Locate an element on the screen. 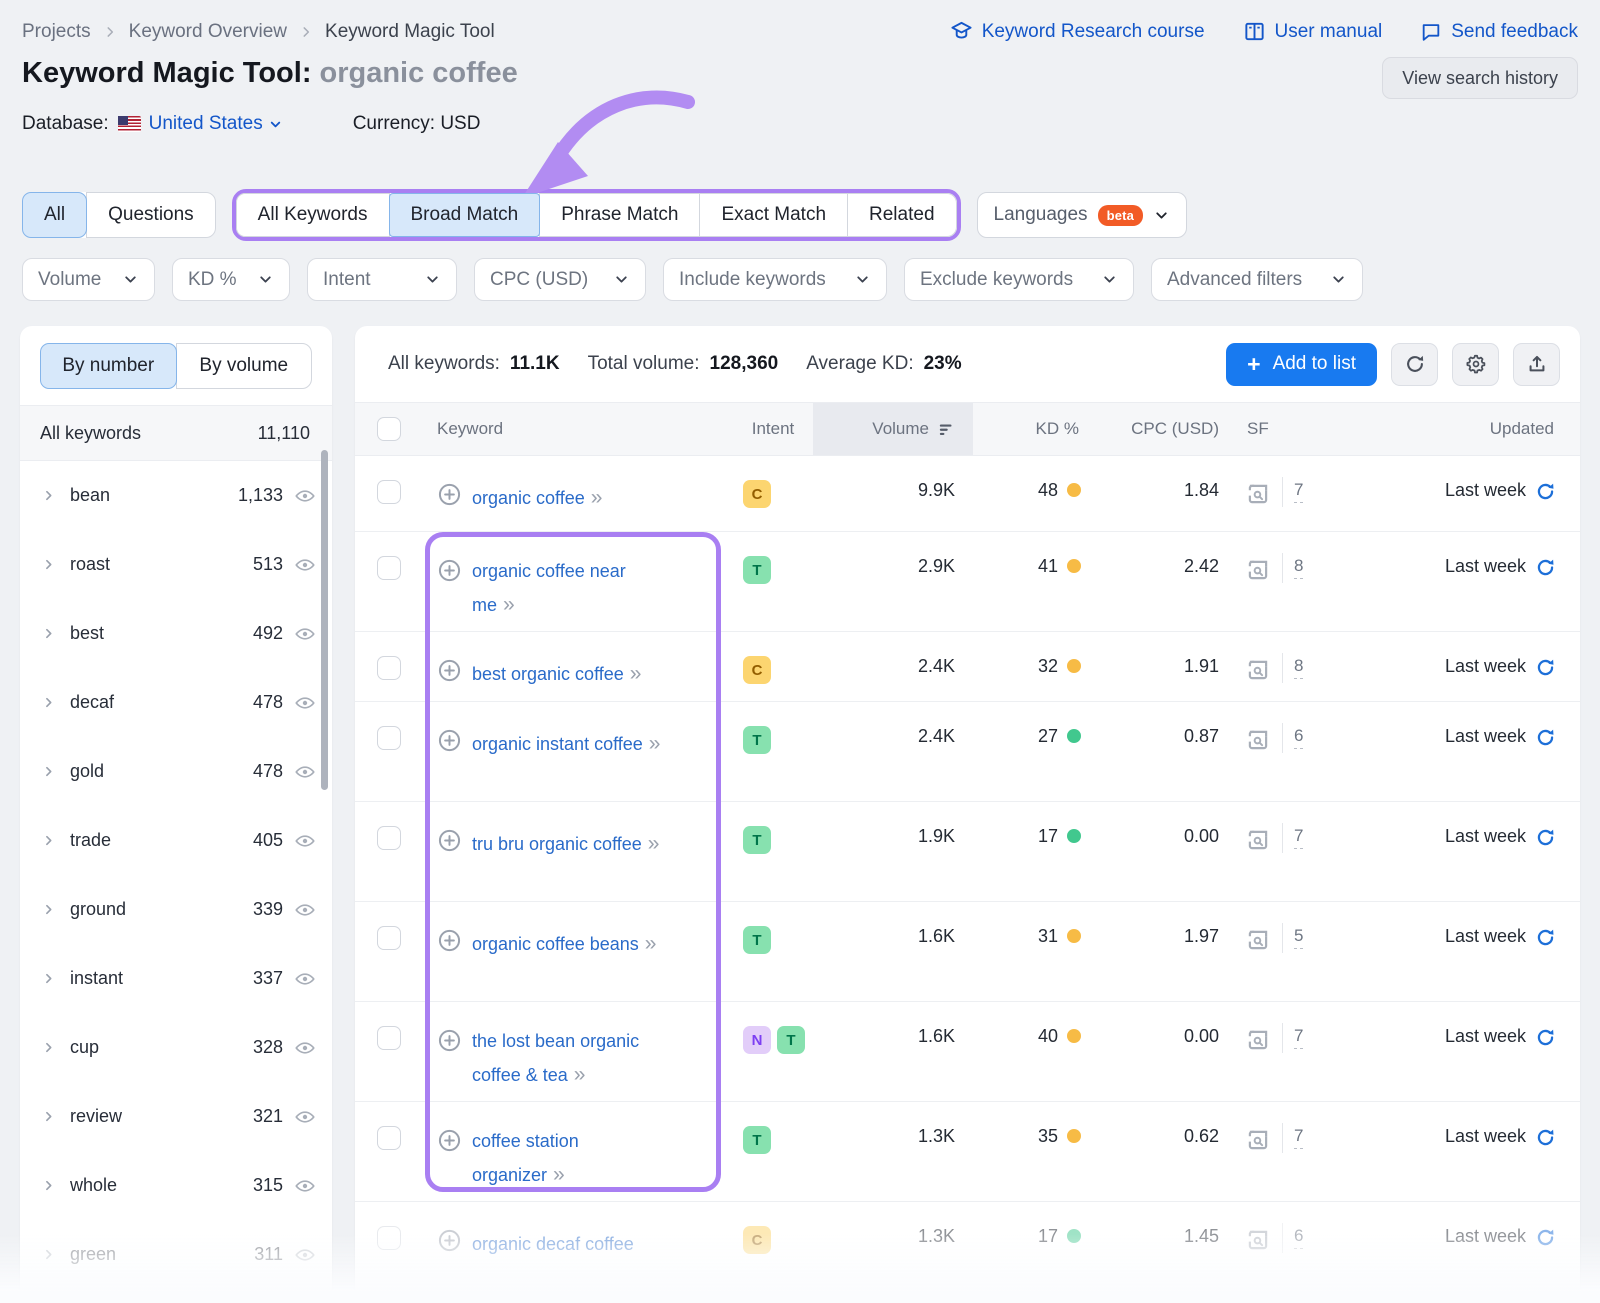  sidebar-group-item: review 321 is located at coordinates (176, 1116).